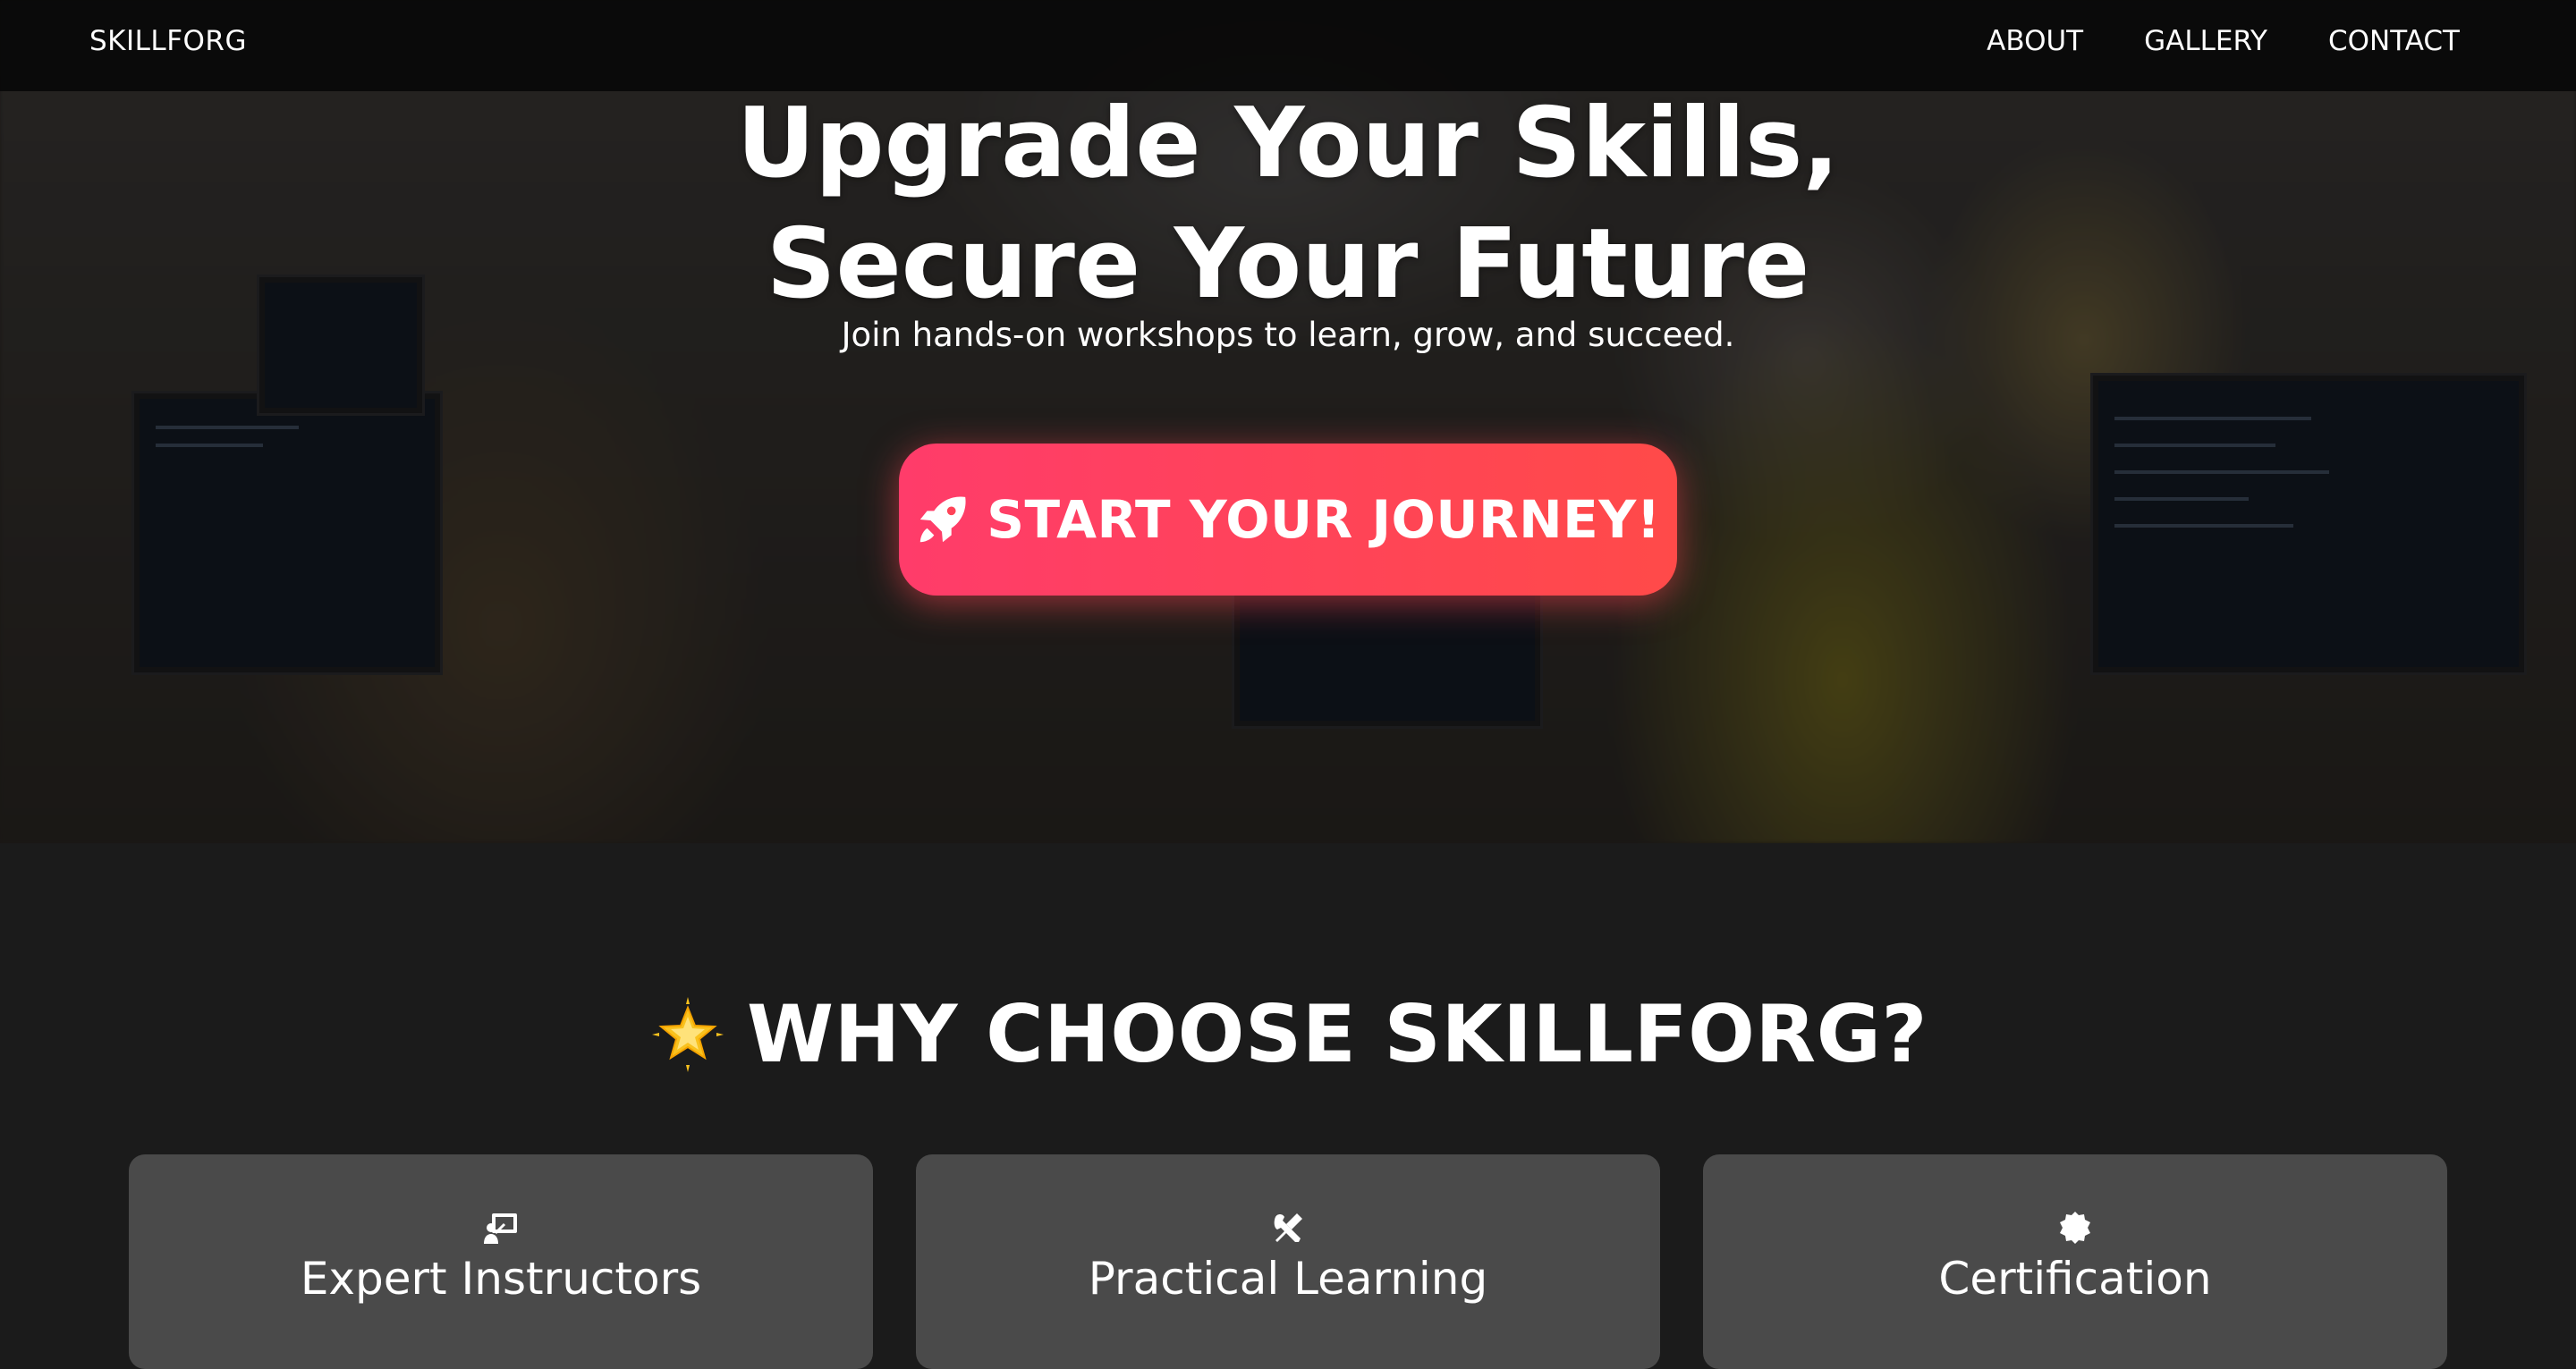 This screenshot has height=1369, width=2576. What do you see at coordinates (2035, 41) in the screenshot?
I see `nav-link-about: ABOUT` at bounding box center [2035, 41].